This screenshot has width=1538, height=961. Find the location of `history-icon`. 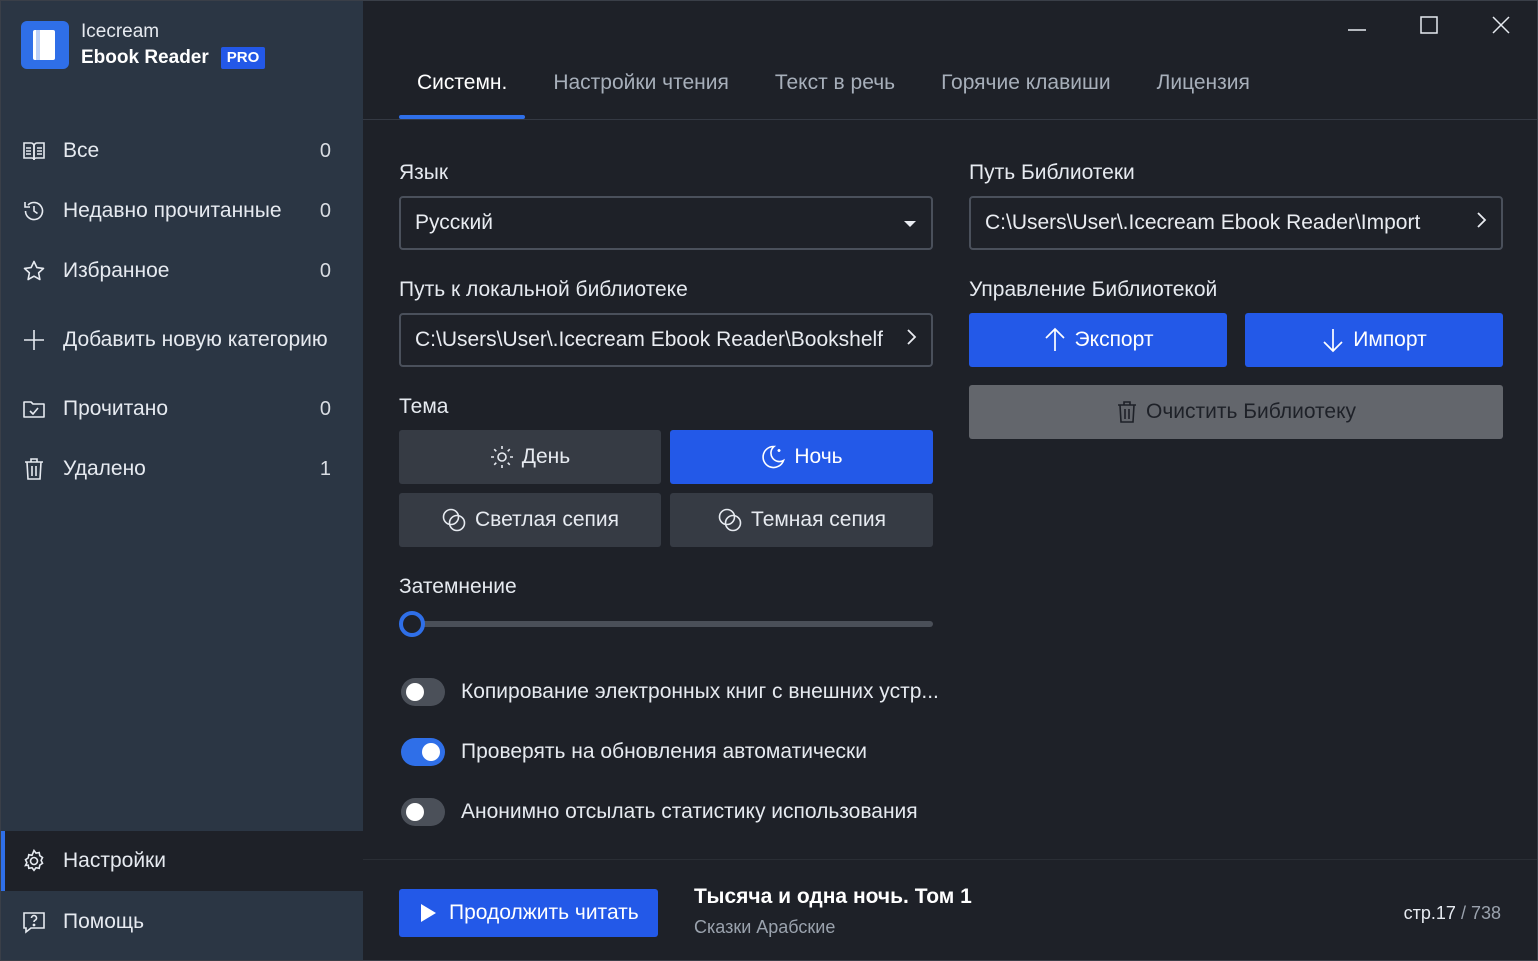

history-icon is located at coordinates (34, 211).